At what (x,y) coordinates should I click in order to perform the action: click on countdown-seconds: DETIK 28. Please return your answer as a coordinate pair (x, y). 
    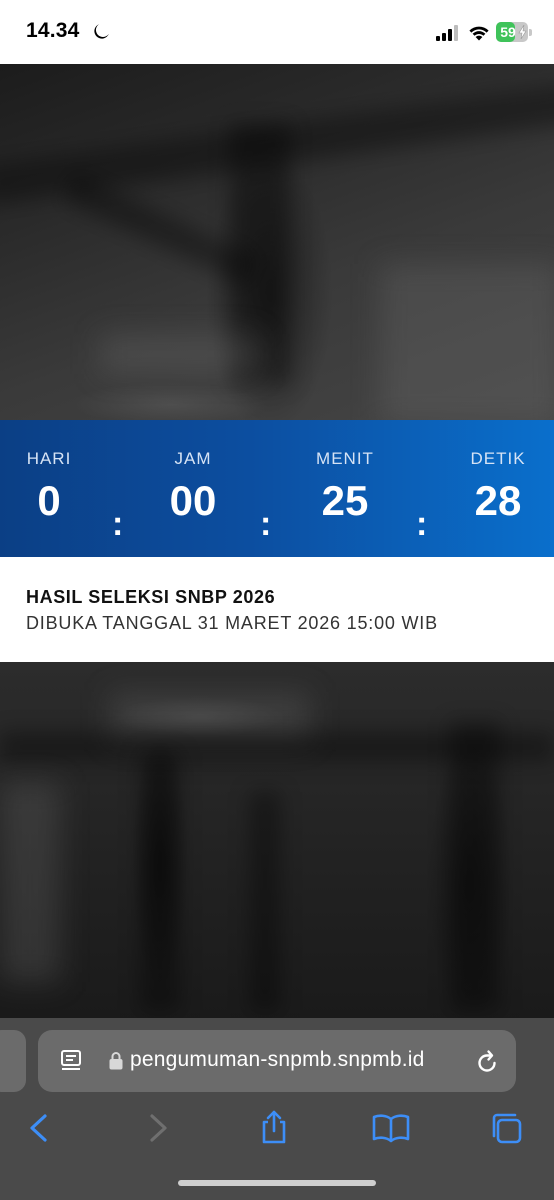
    Looking at the image, I should click on (498, 472).